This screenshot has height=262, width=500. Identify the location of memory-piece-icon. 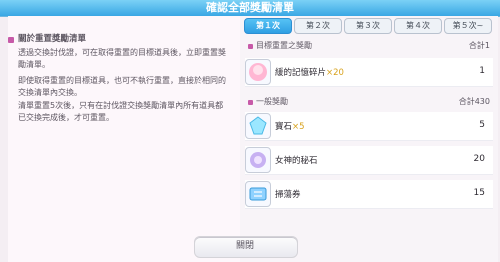
(258, 72).